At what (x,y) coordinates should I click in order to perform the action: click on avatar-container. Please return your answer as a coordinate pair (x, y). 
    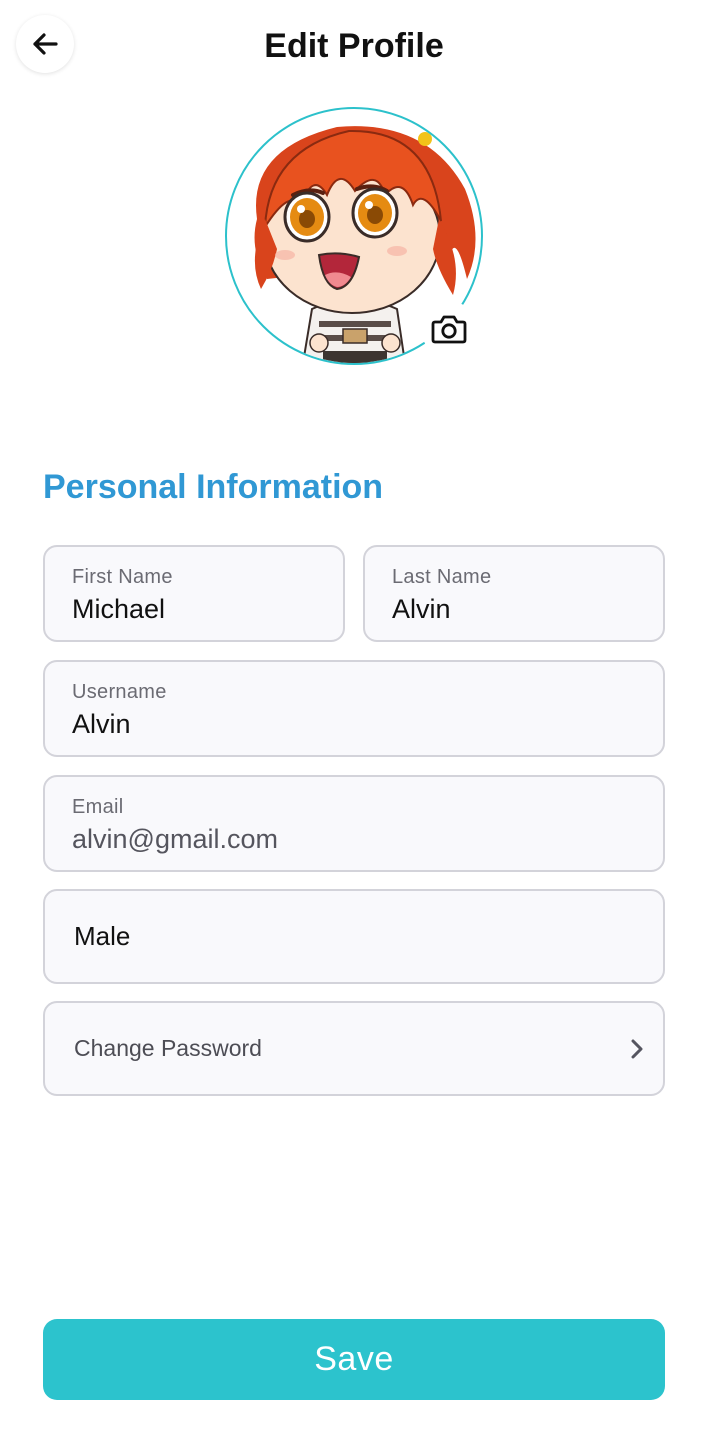
    Looking at the image, I should click on (354, 236).